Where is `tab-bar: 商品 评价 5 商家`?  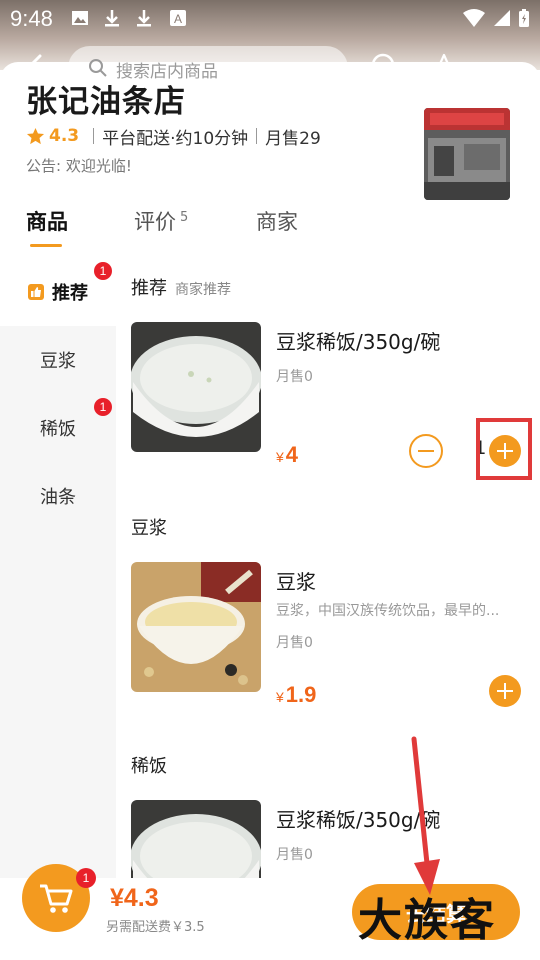 tab-bar: 商品 评价 5 商家 is located at coordinates (270, 225).